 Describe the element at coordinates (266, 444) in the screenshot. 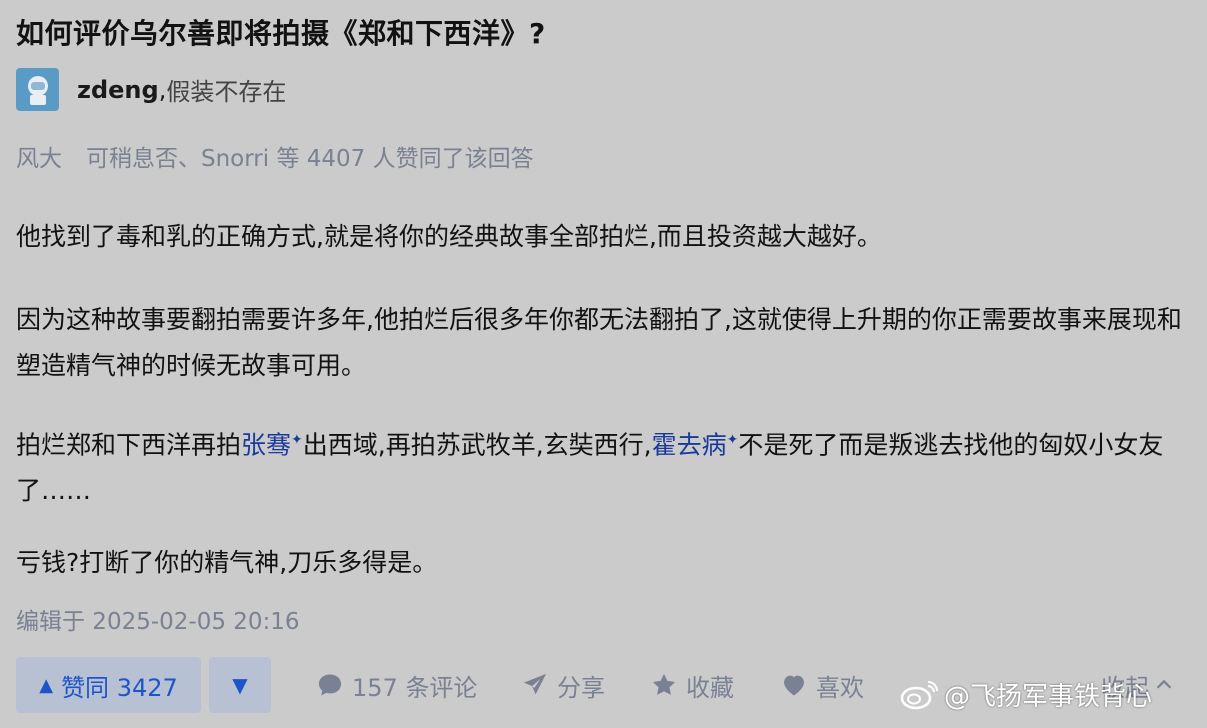

I see `keyword-link-zhangqian: 张骞` at that location.